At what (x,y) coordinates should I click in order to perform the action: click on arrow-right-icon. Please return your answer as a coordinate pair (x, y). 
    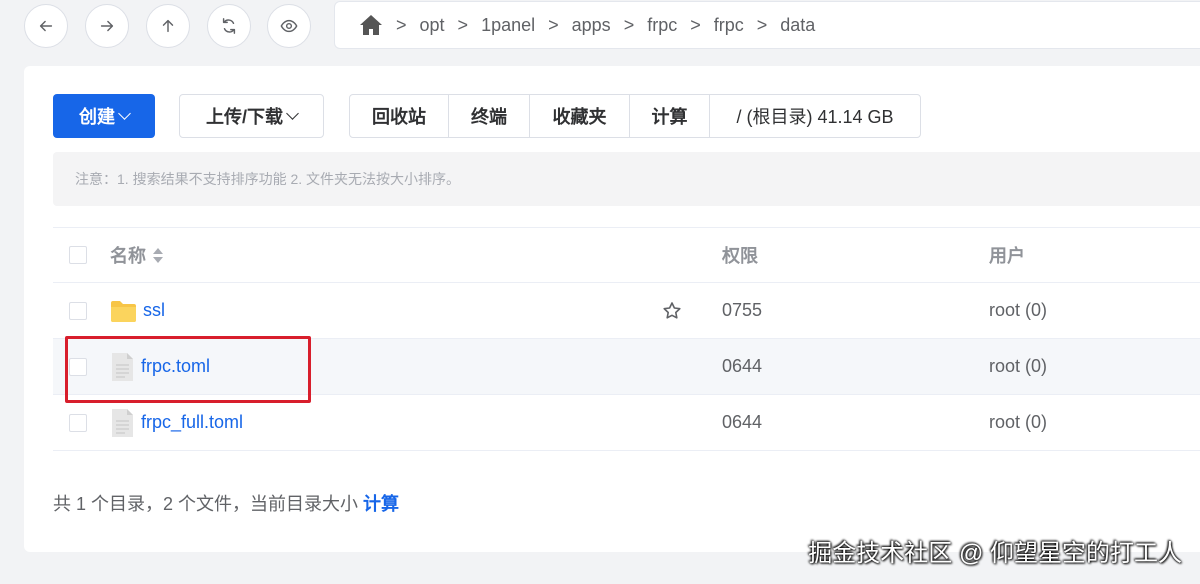
    Looking at the image, I should click on (107, 26).